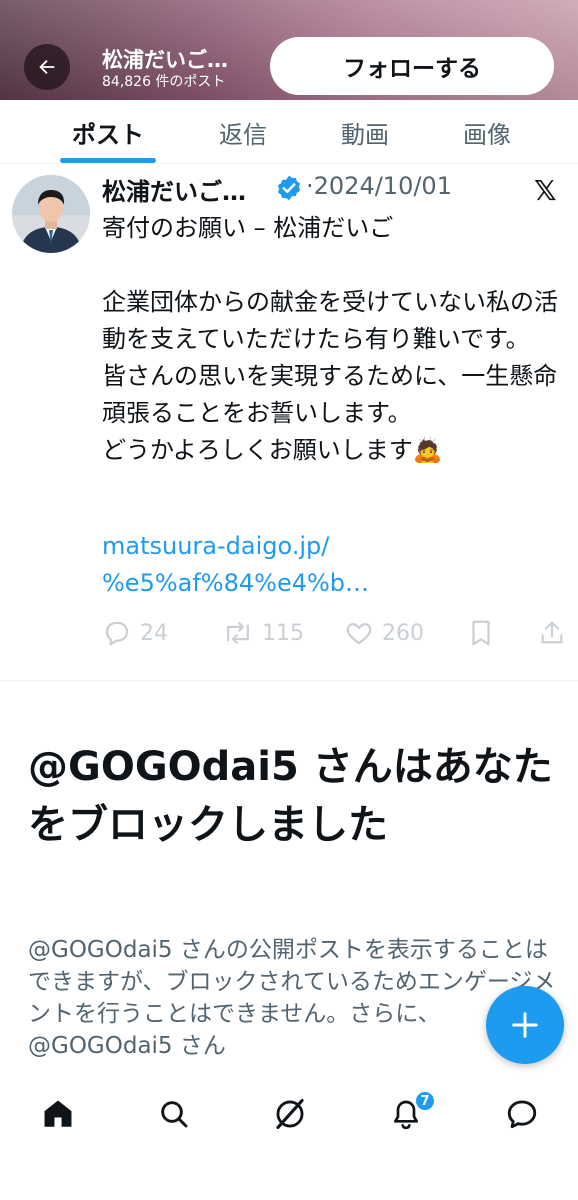 The width and height of the screenshot is (578, 1200). I want to click on avatar, so click(51, 214).